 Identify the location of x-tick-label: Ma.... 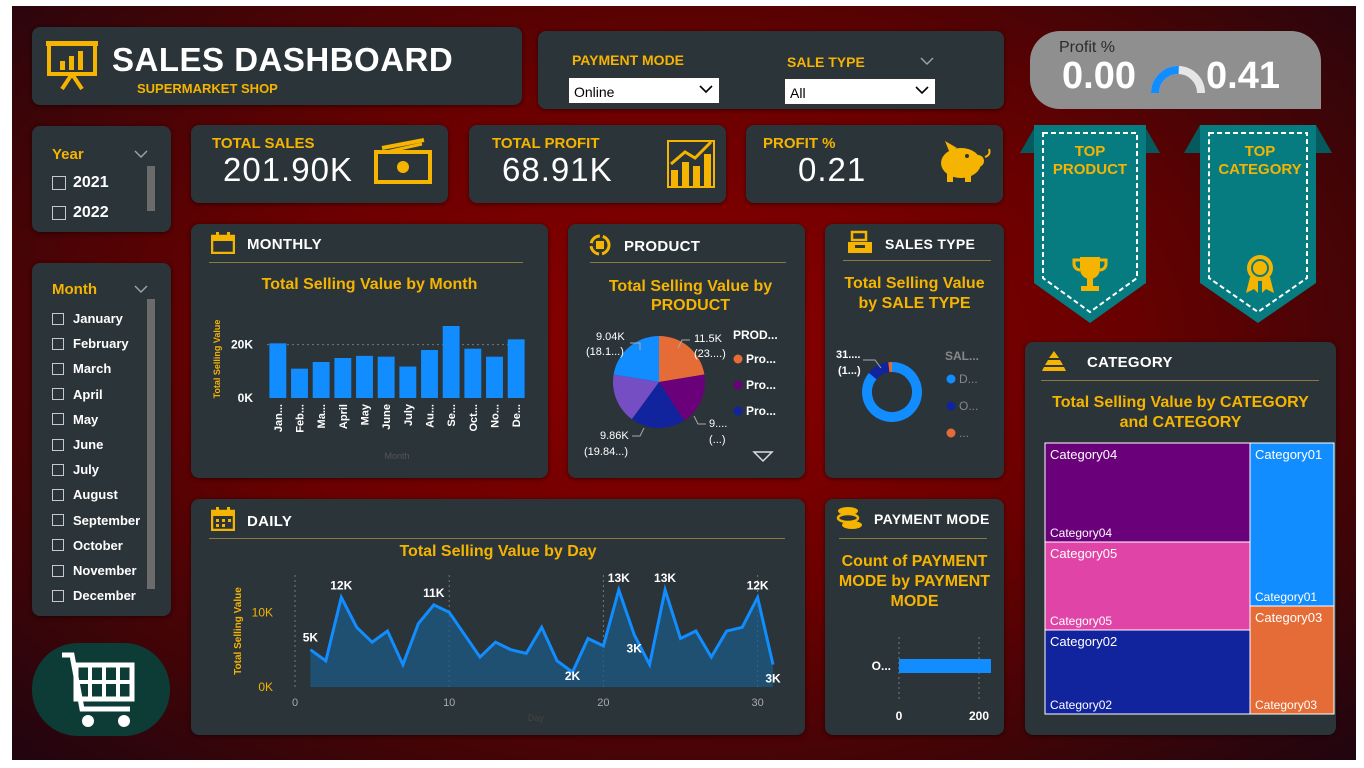
(322, 416).